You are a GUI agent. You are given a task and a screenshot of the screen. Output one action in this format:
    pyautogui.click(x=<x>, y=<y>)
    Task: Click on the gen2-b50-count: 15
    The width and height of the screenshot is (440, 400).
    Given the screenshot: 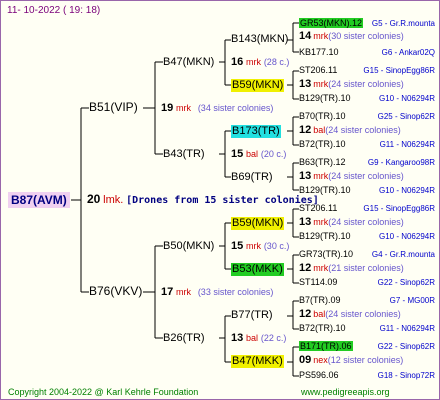 What is the action you would take?
    pyautogui.click(x=237, y=246)
    